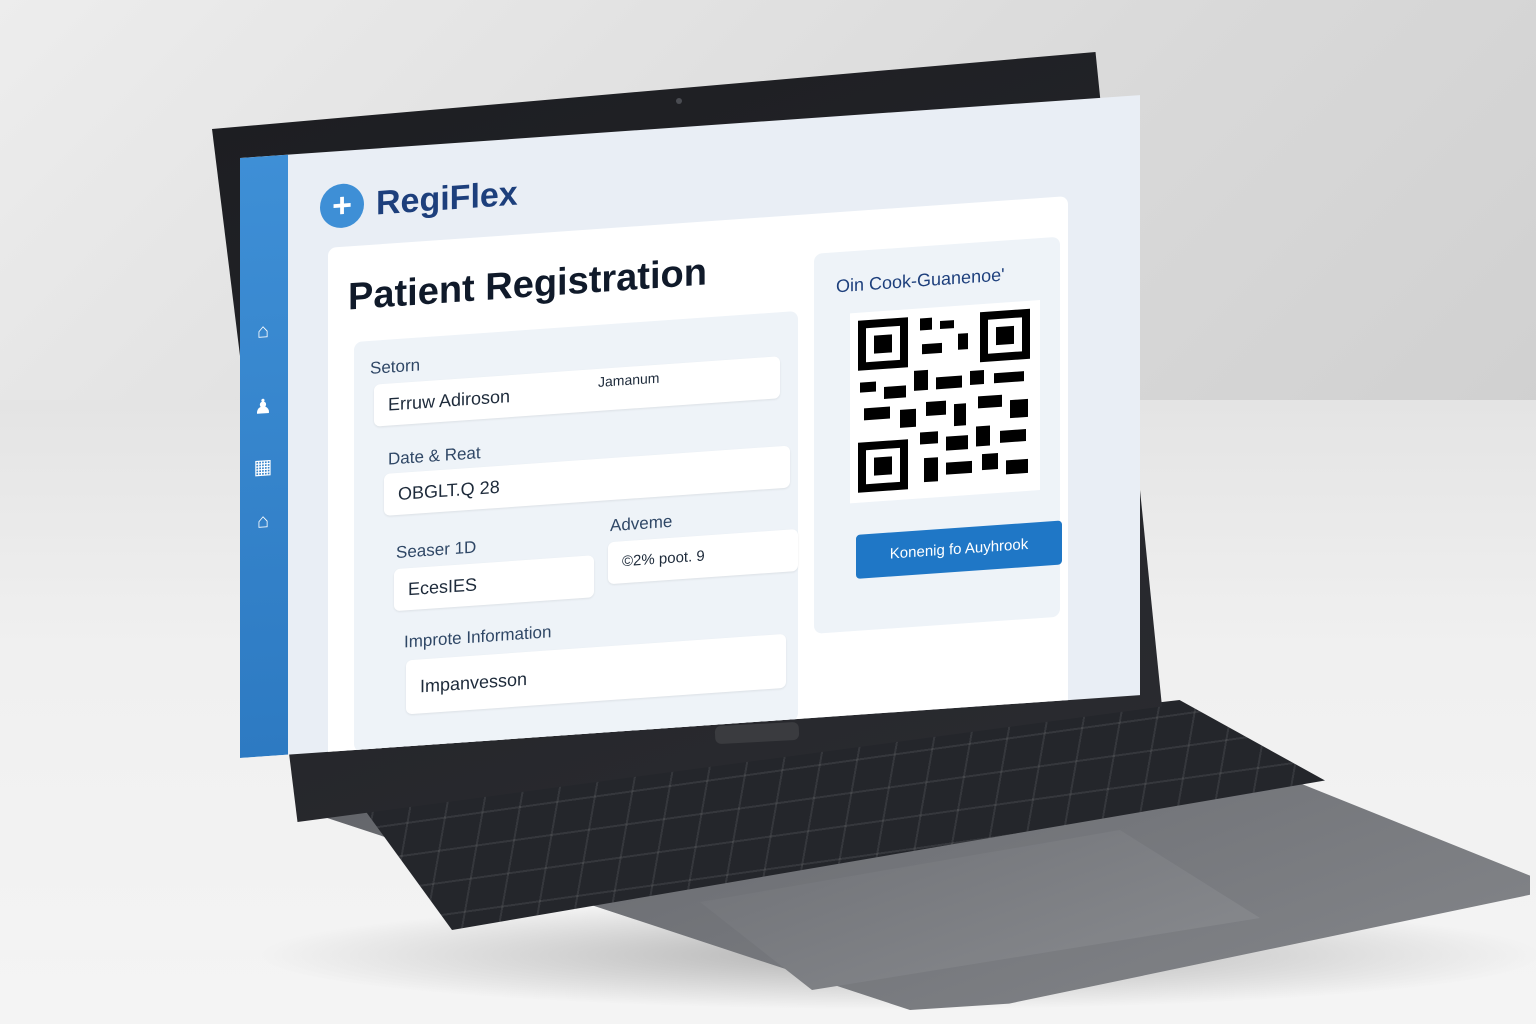  What do you see at coordinates (641, 523) in the screenshot?
I see `address-label: Adveme` at bounding box center [641, 523].